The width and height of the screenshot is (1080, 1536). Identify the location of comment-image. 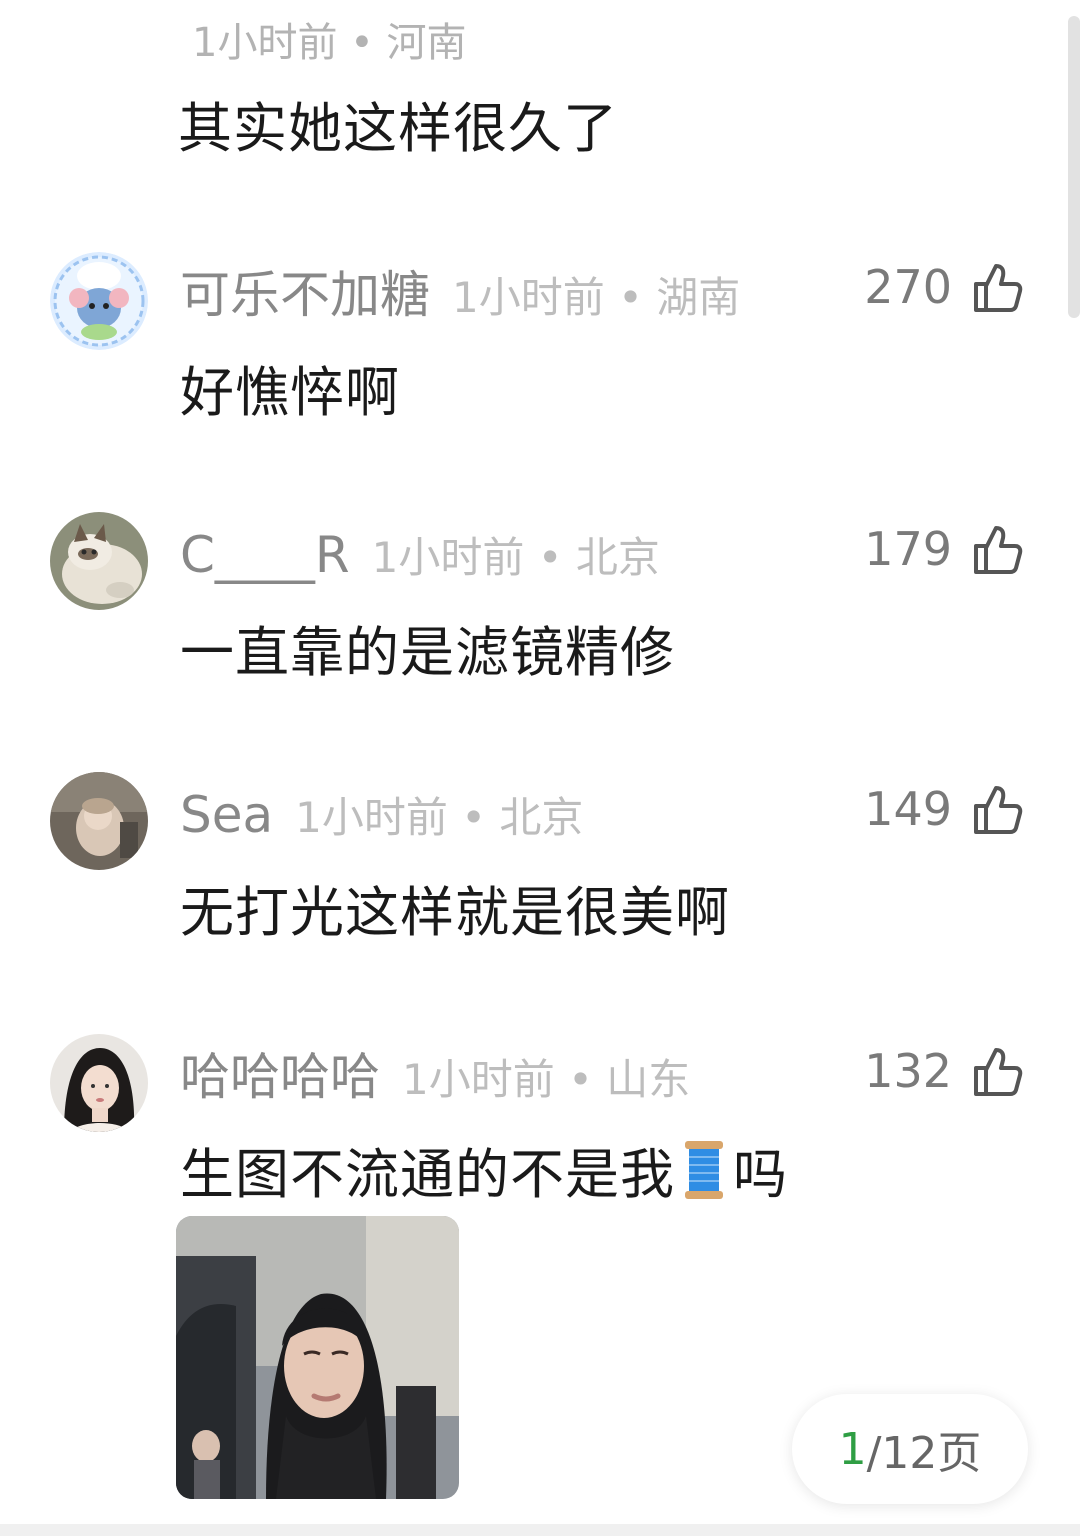
(317, 1357).